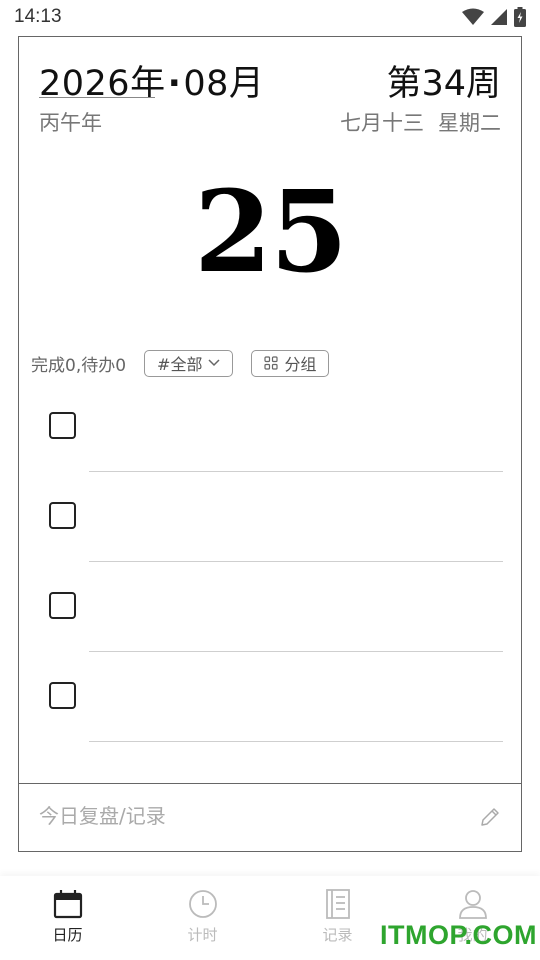 The width and height of the screenshot is (540, 960). I want to click on nav-calendar: 日历, so click(67, 918).